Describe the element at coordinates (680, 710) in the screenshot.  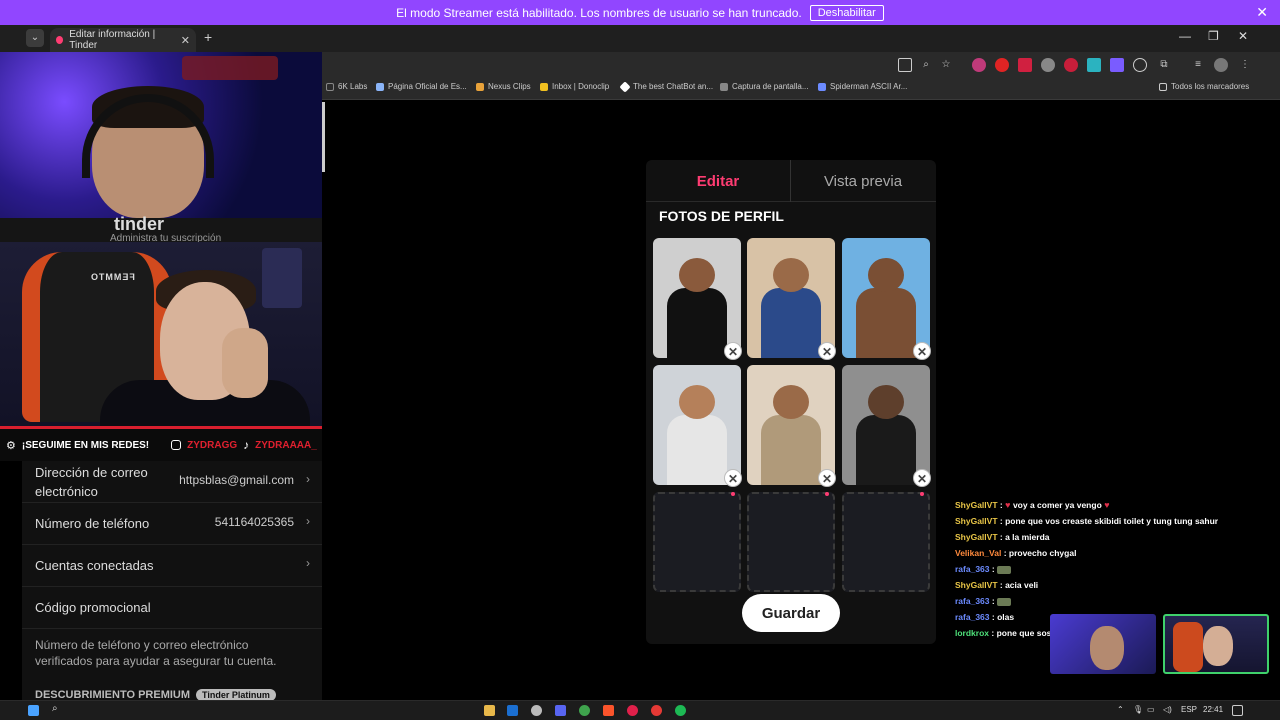
I see `spotify-icon` at that location.